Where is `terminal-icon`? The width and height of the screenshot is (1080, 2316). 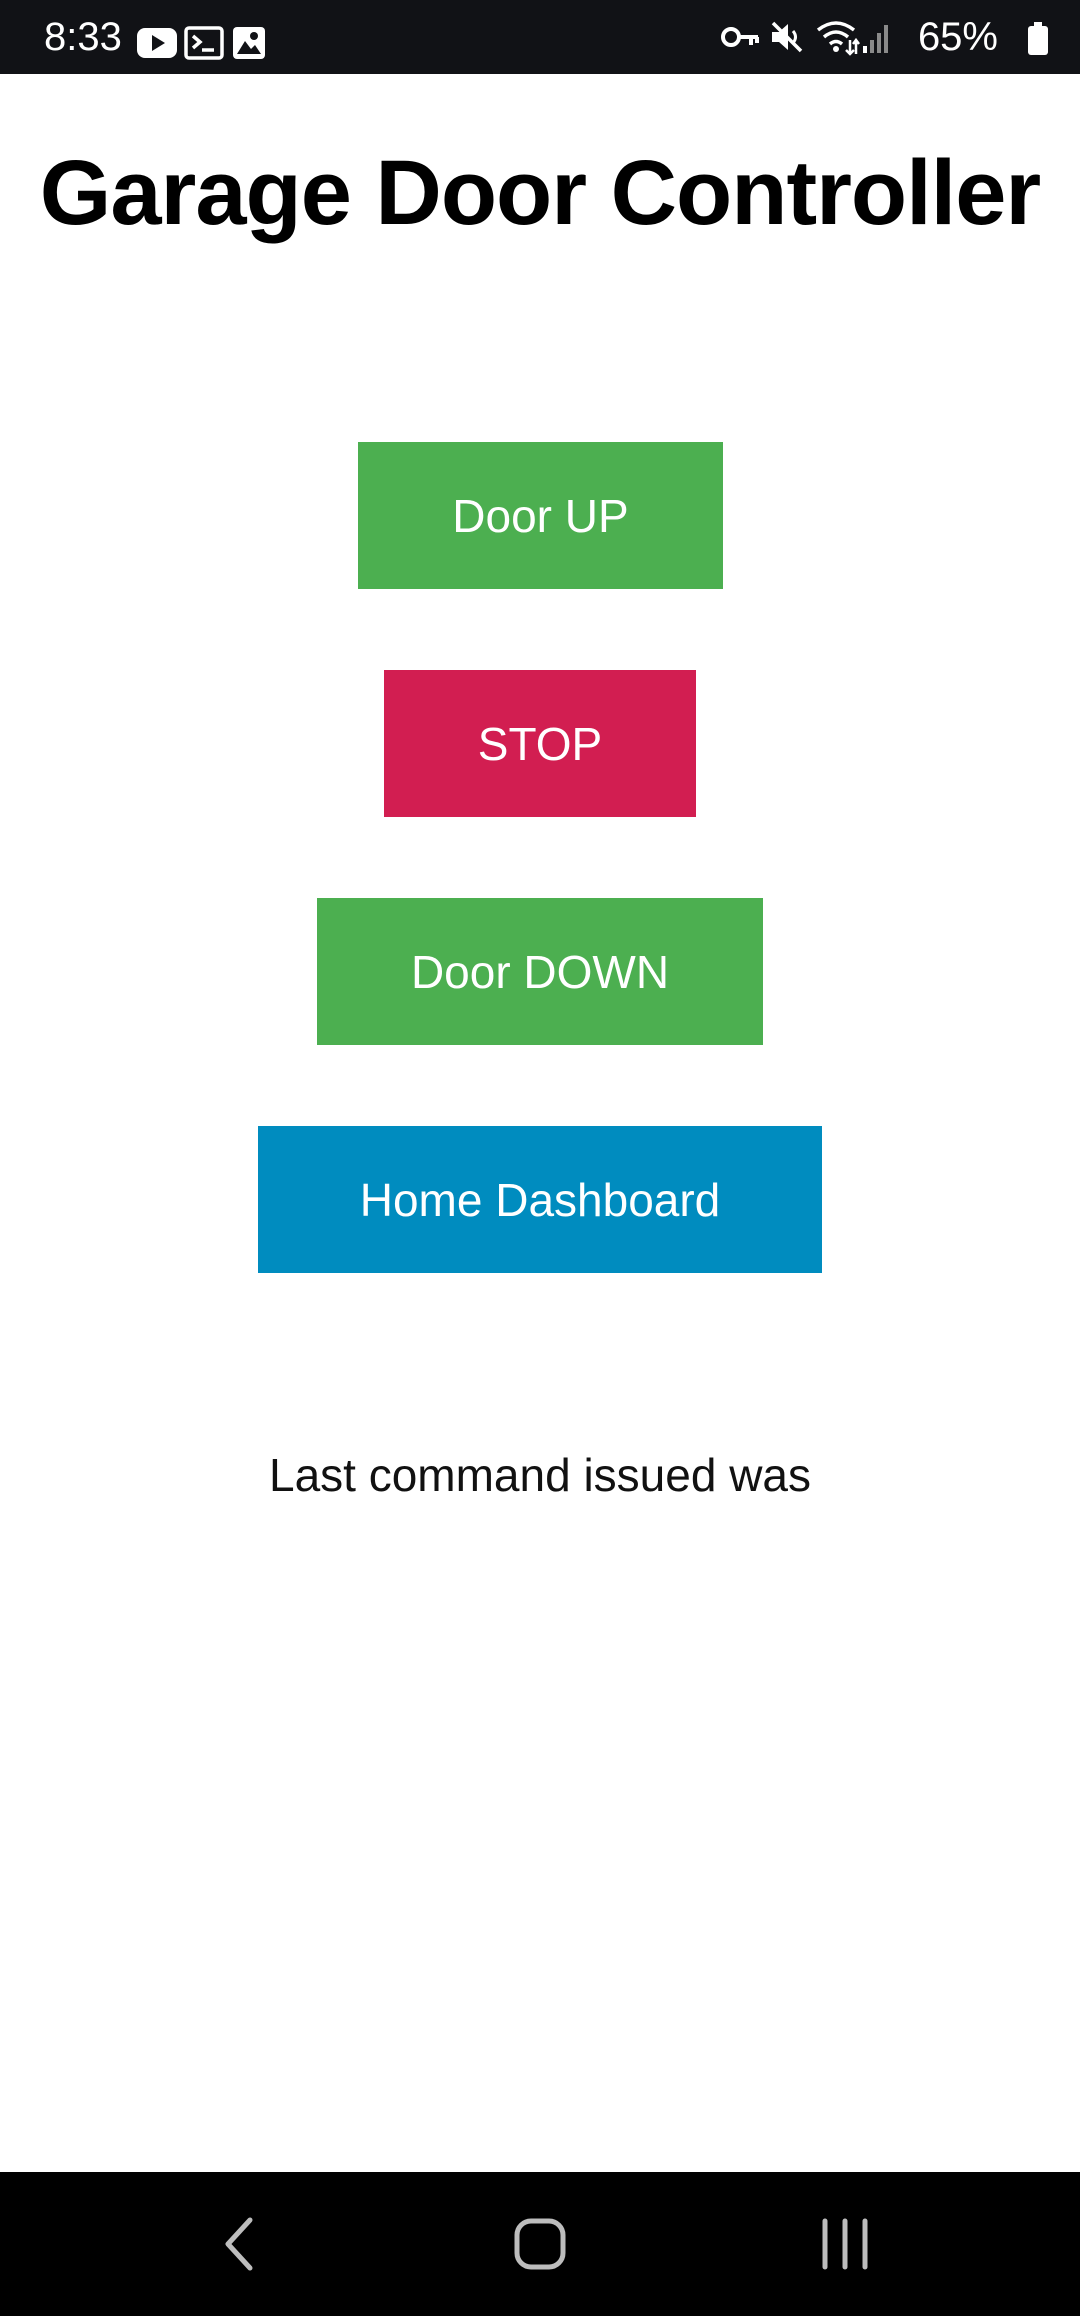 terminal-icon is located at coordinates (204, 43).